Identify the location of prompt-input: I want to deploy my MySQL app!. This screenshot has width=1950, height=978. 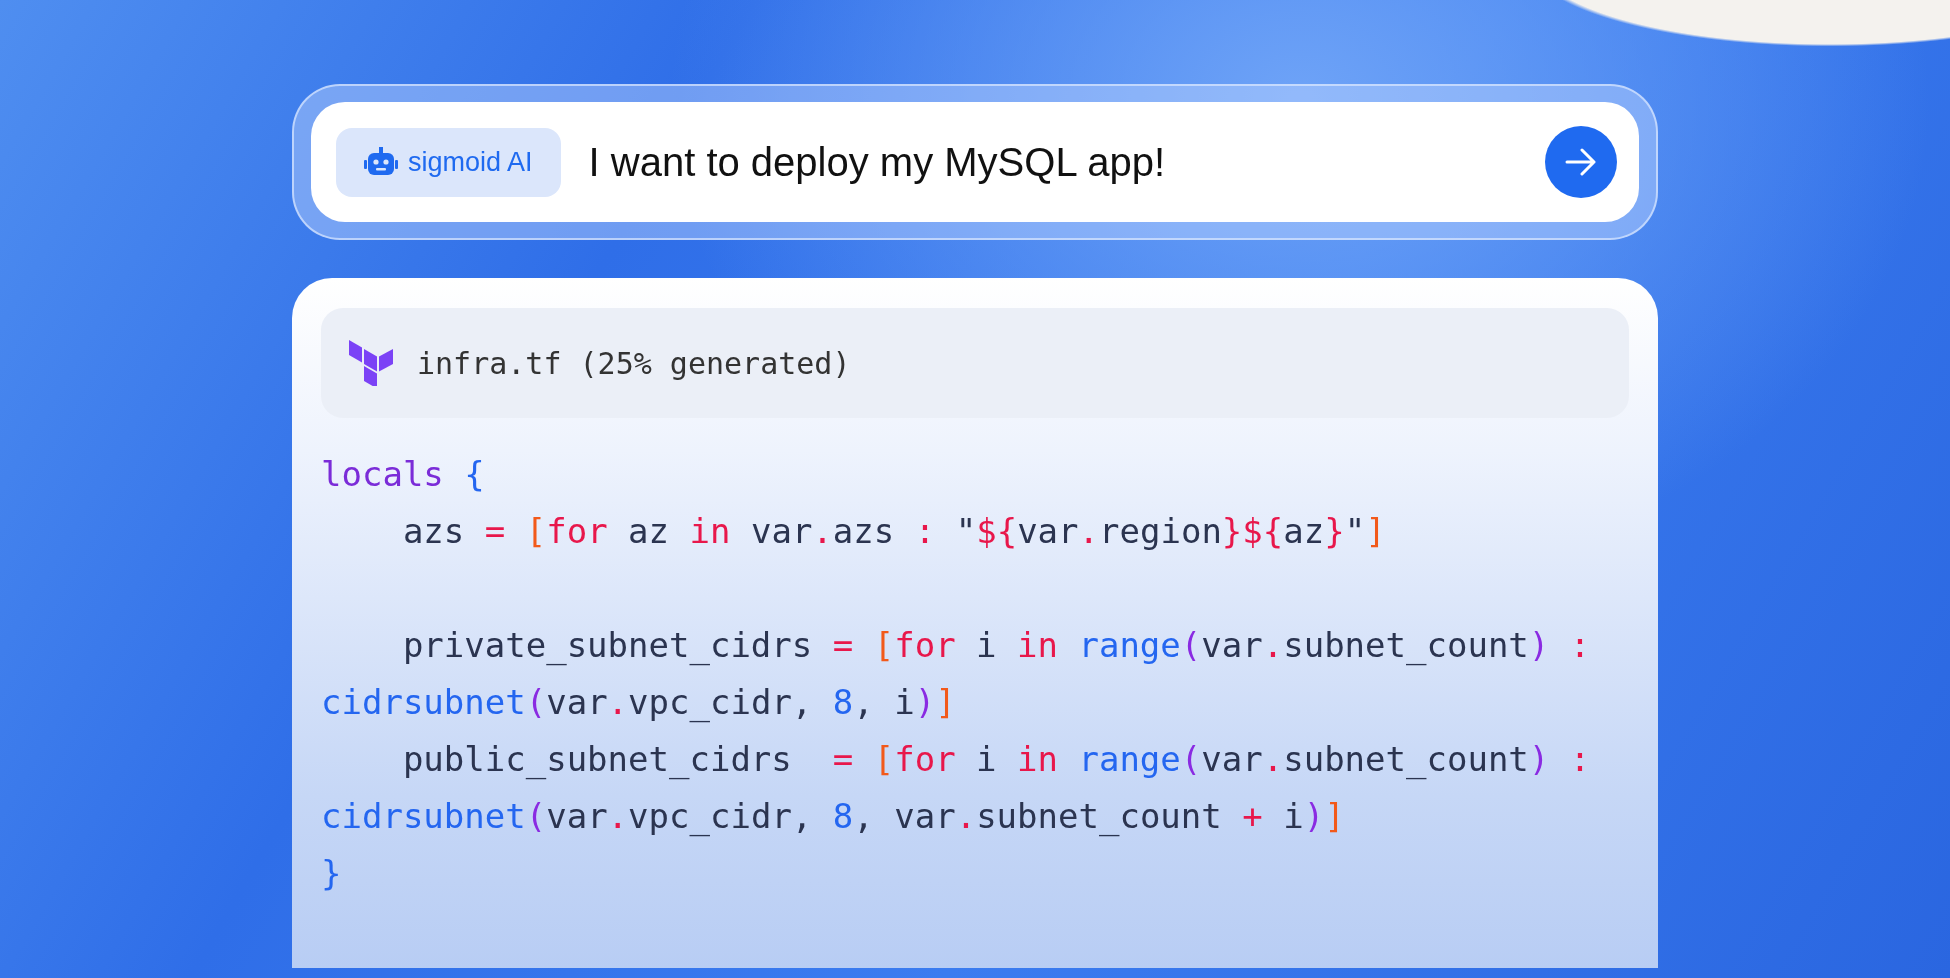
(1052, 162).